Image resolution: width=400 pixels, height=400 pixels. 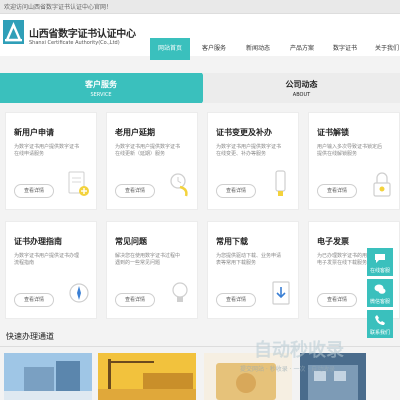 I want to click on lock-icon, so click(x=382, y=184).